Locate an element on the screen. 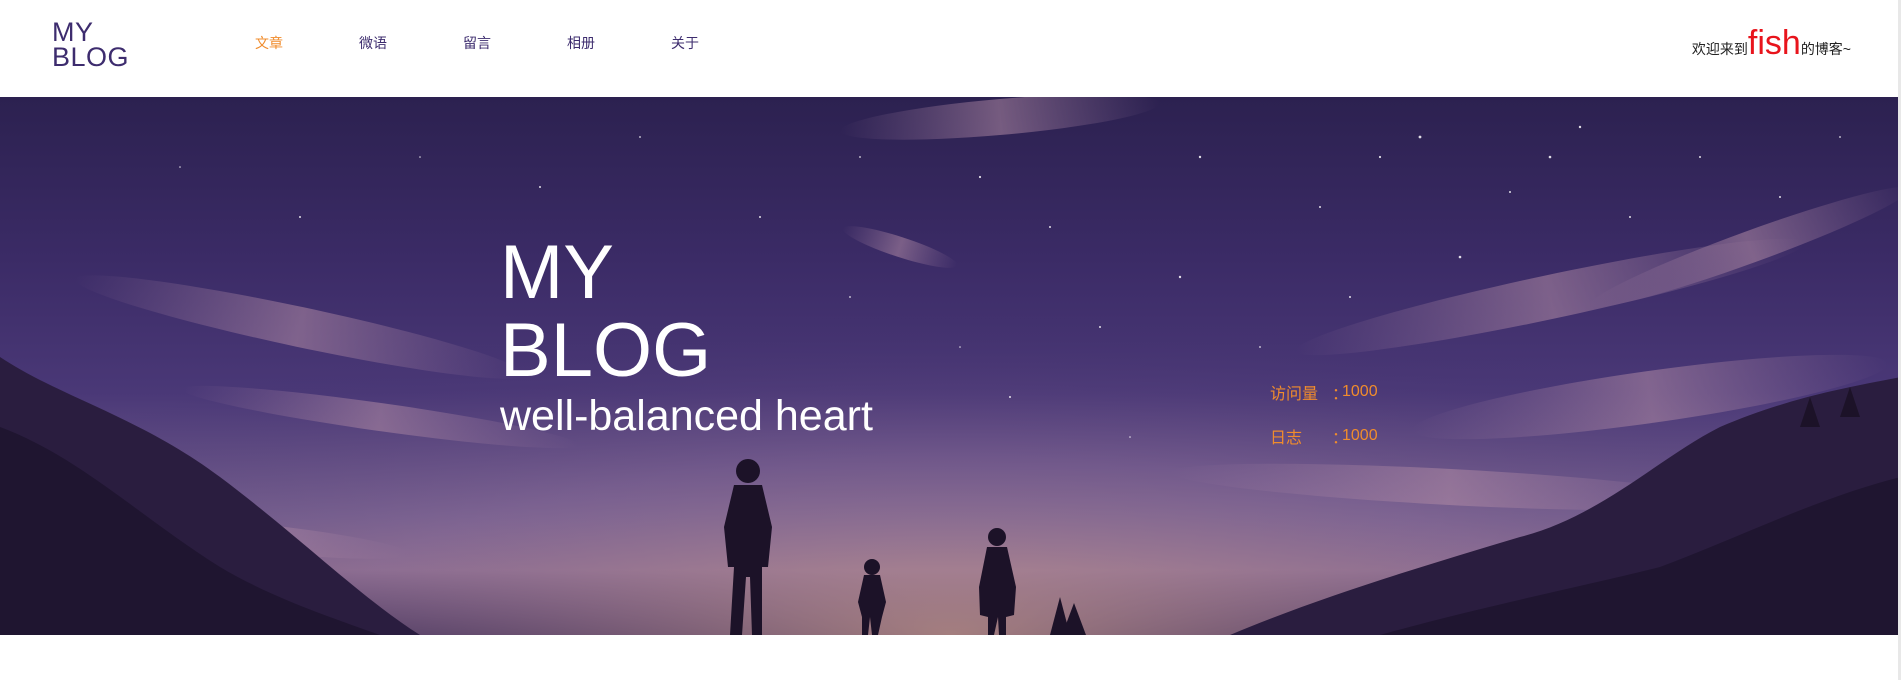 Image resolution: width=1901 pixels, height=680 pixels. hero-title-line-1: MY is located at coordinates (557, 272).